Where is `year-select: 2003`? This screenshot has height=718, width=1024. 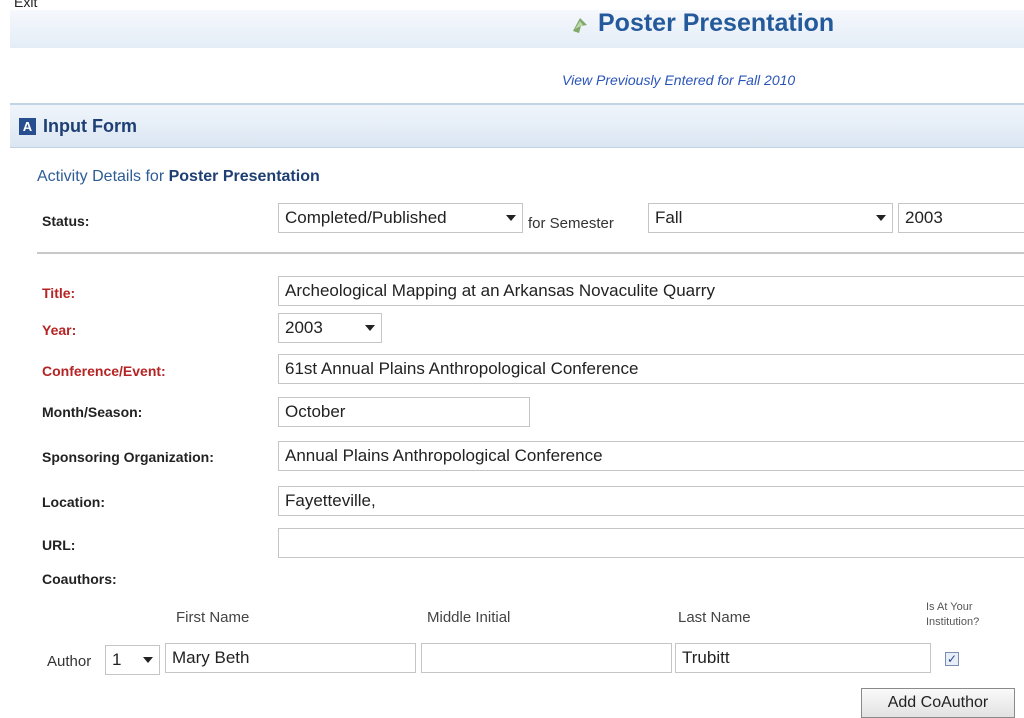
year-select: 2003 is located at coordinates (330, 328).